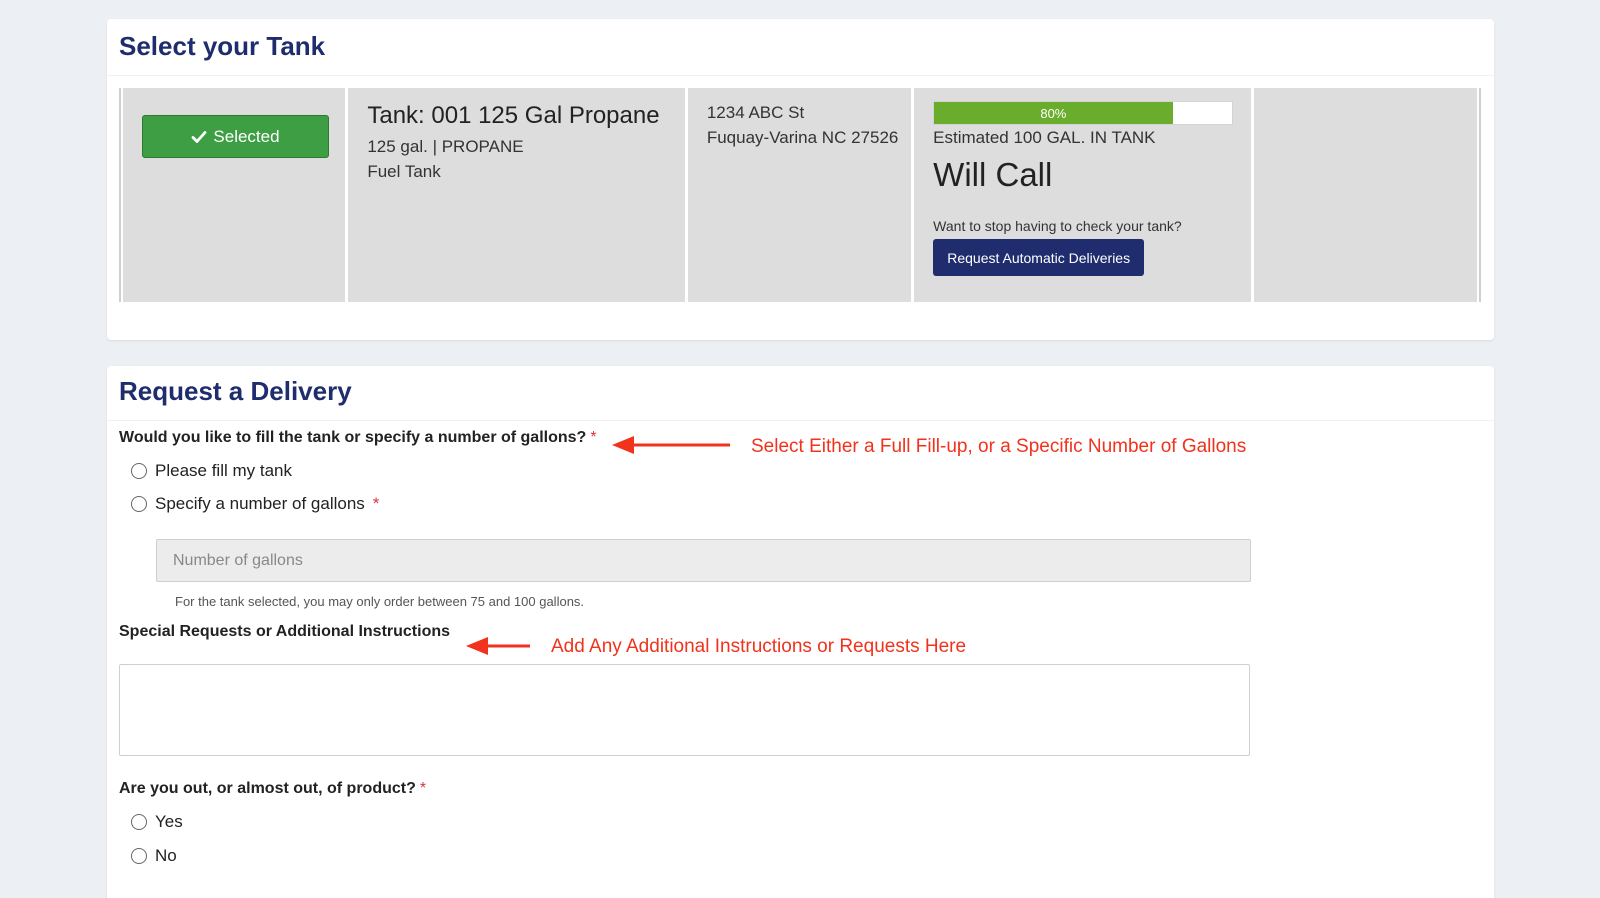  What do you see at coordinates (1057, 226) in the screenshot?
I see `stop-checking-text: Want to stop having to check your tank?` at bounding box center [1057, 226].